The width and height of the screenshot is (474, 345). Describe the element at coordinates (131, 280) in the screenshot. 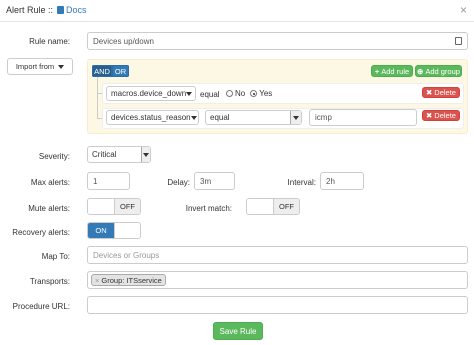

I see `transport-tag-label: Group: ITSservice` at that location.